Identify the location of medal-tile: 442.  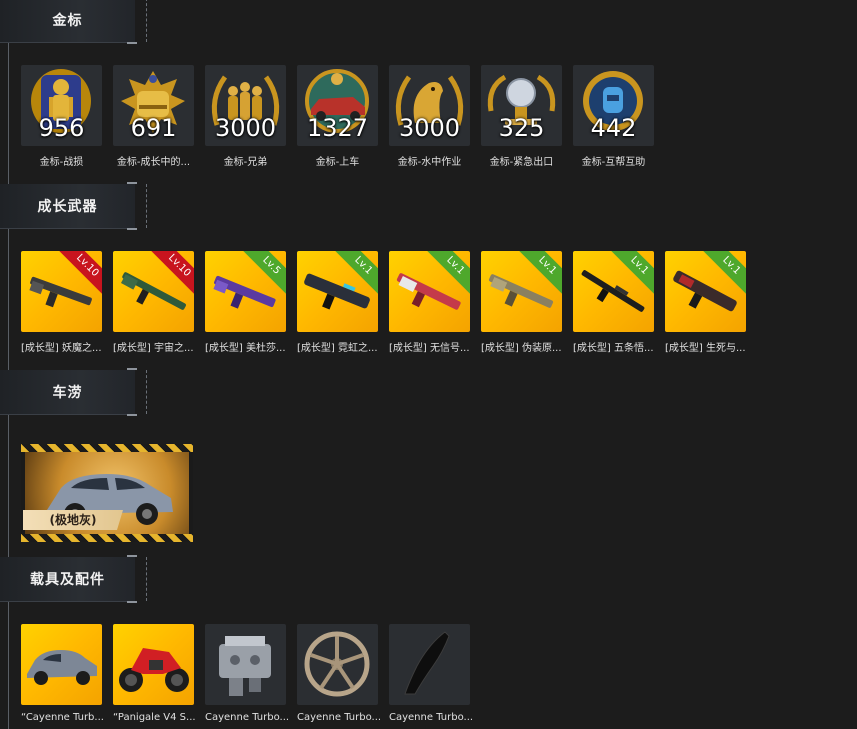
(613, 105).